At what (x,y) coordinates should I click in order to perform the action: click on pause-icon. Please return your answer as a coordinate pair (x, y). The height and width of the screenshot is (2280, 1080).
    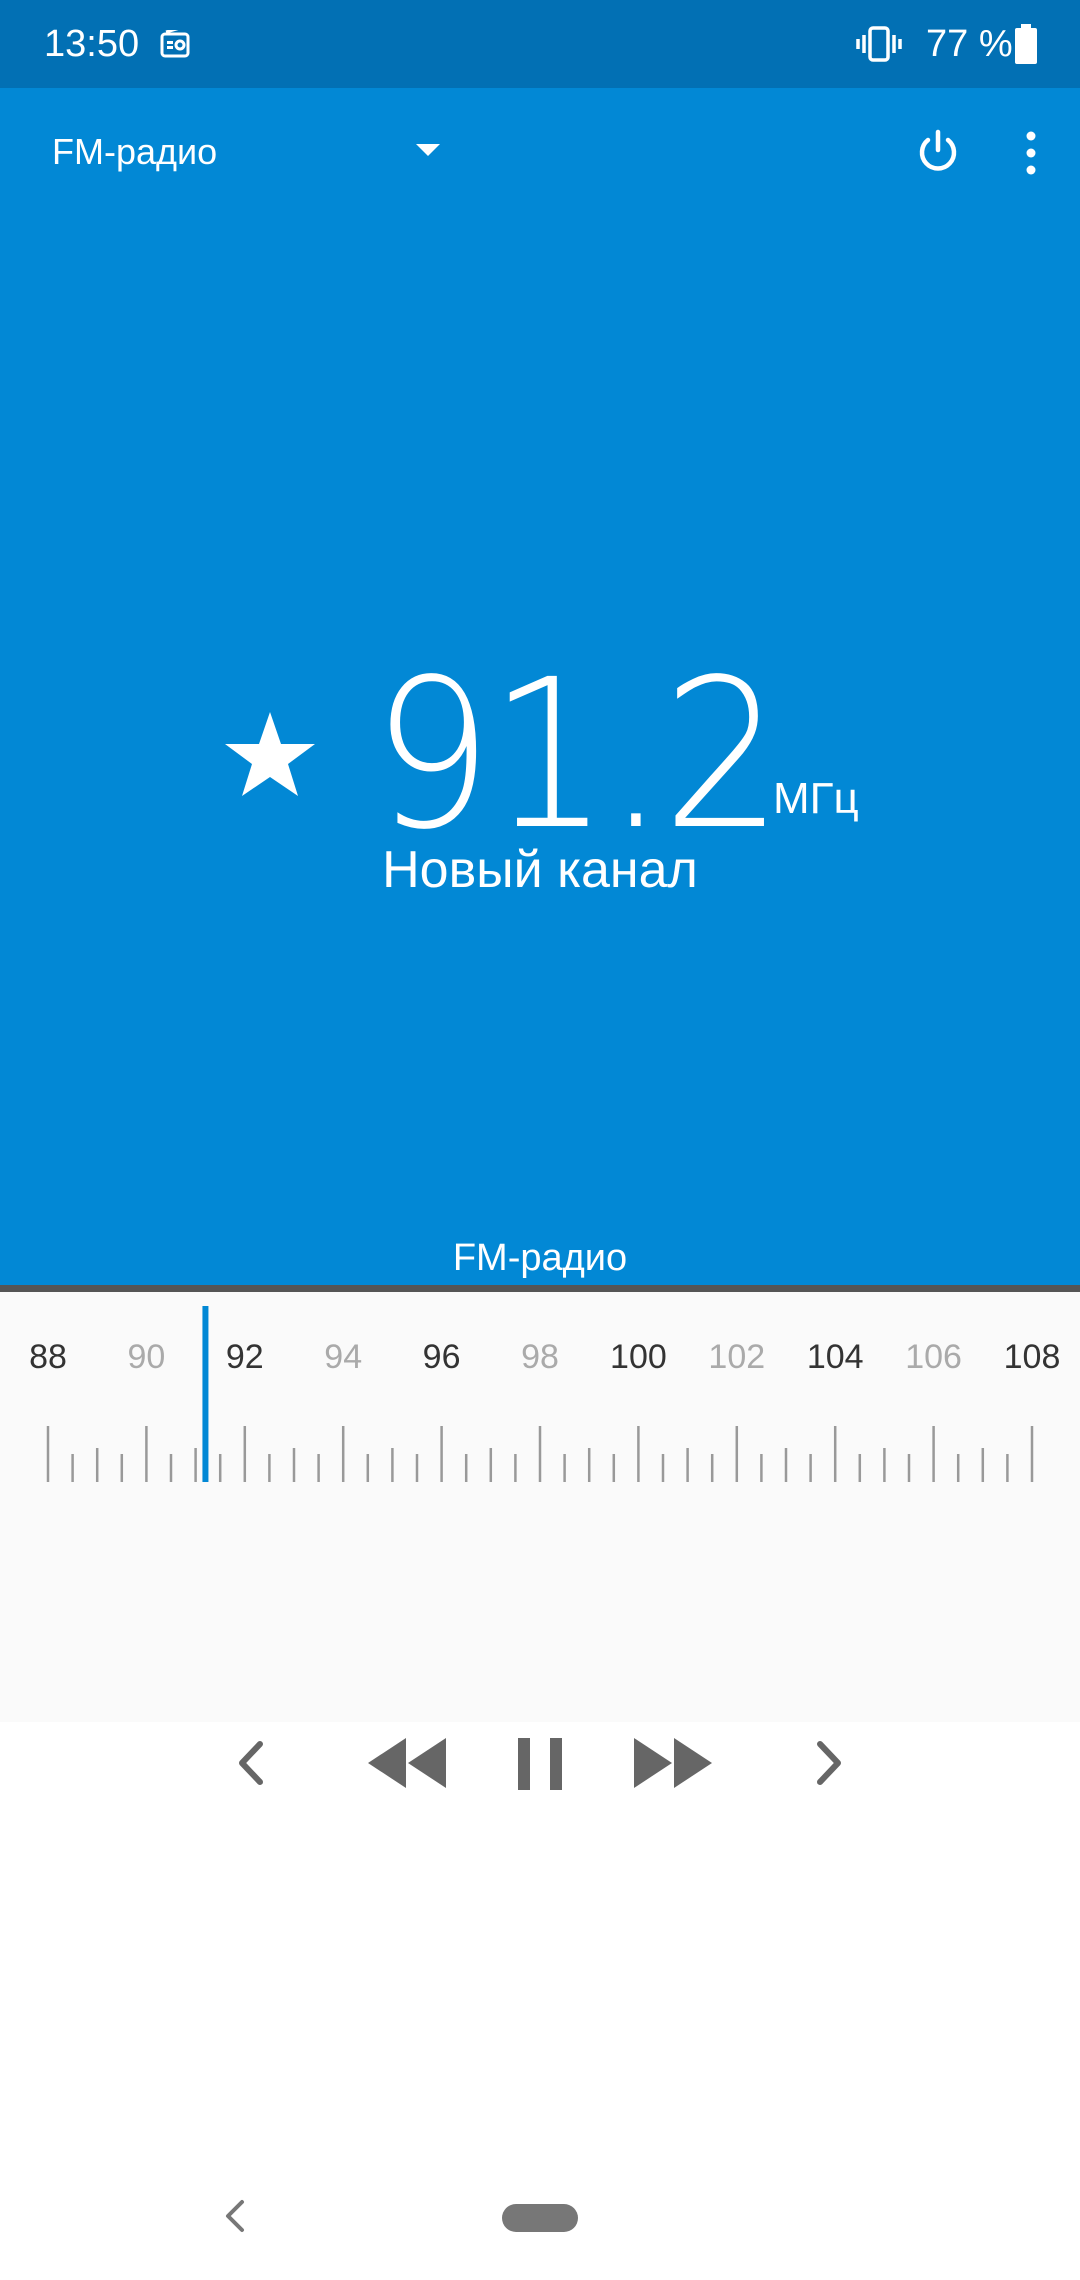
    Looking at the image, I should click on (540, 1764).